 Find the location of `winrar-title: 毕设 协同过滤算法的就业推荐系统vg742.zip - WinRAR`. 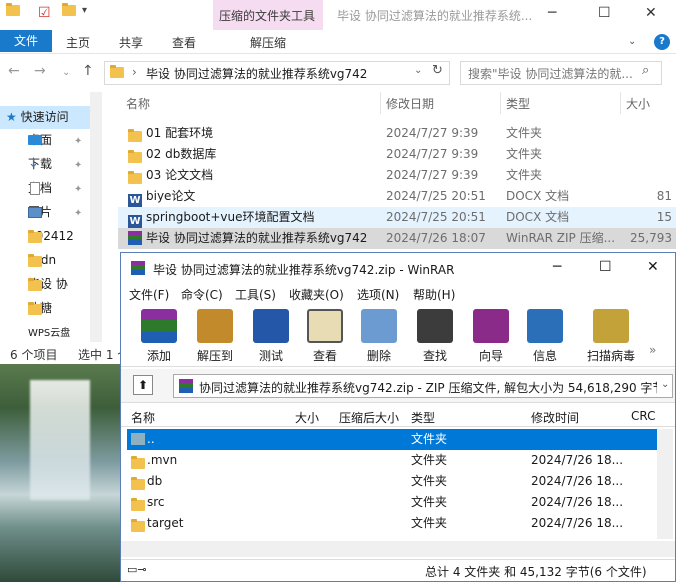

winrar-title: 毕设 协同过滤算法的就业推荐系统vg742.zip - WinRAR is located at coordinates (304, 270).